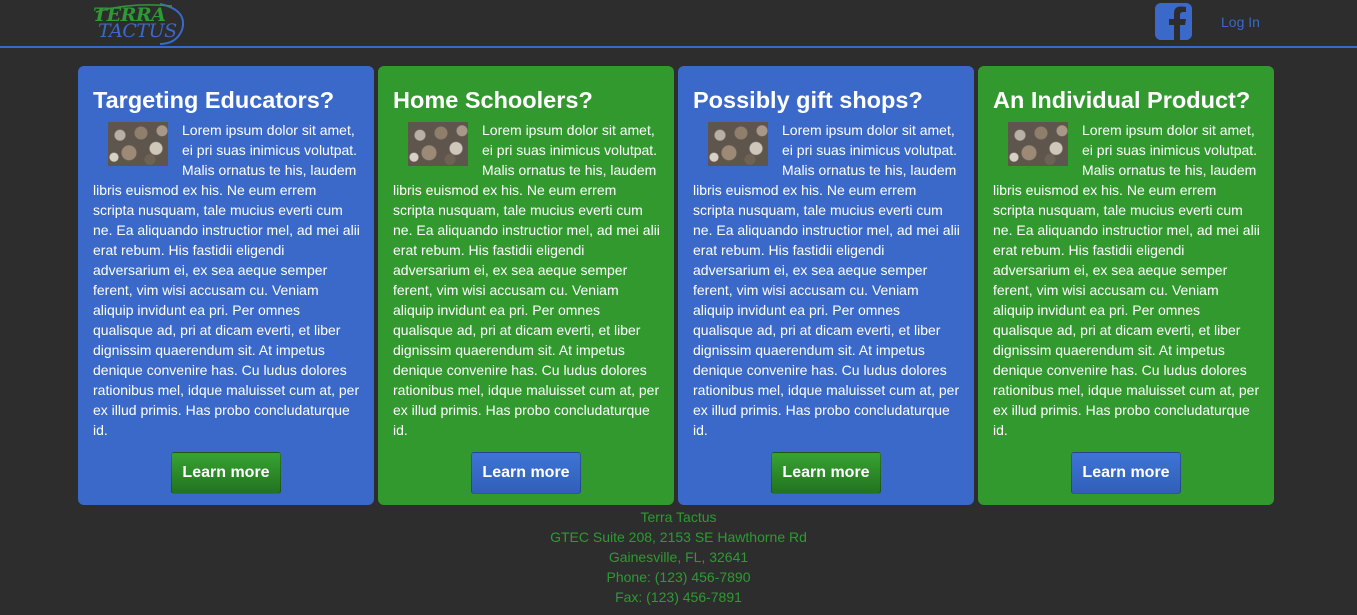 The height and width of the screenshot is (615, 1357). I want to click on card-title: Home Schoolers?, so click(493, 100).